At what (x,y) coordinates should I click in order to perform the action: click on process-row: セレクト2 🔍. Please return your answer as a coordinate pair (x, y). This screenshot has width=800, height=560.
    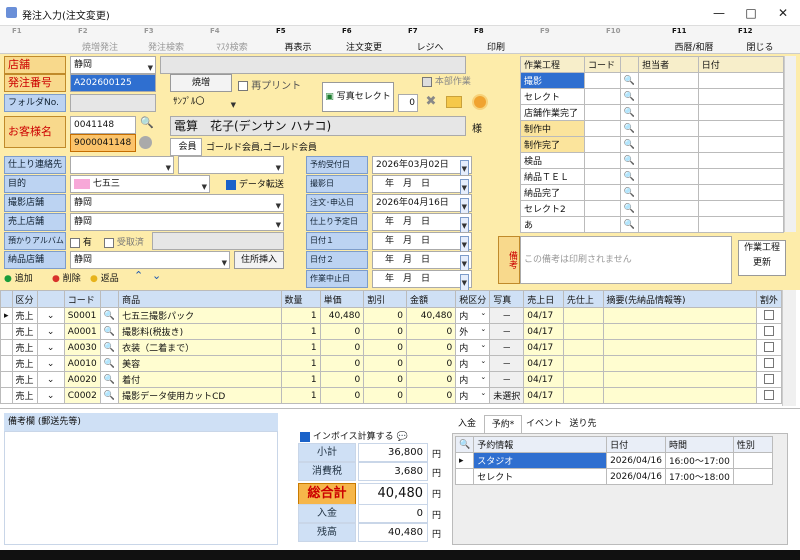
    Looking at the image, I should click on (652, 208).